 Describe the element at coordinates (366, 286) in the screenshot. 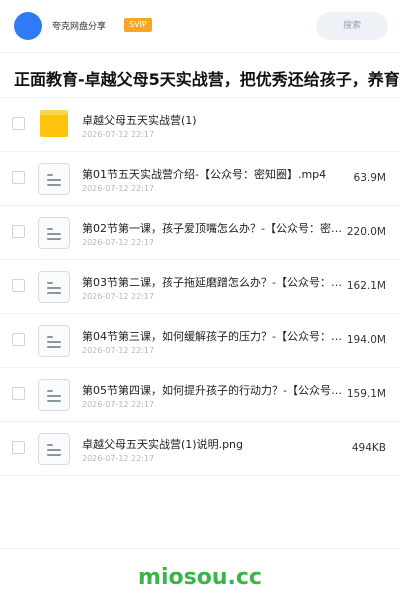

I see `file-size: 162.1M` at that location.